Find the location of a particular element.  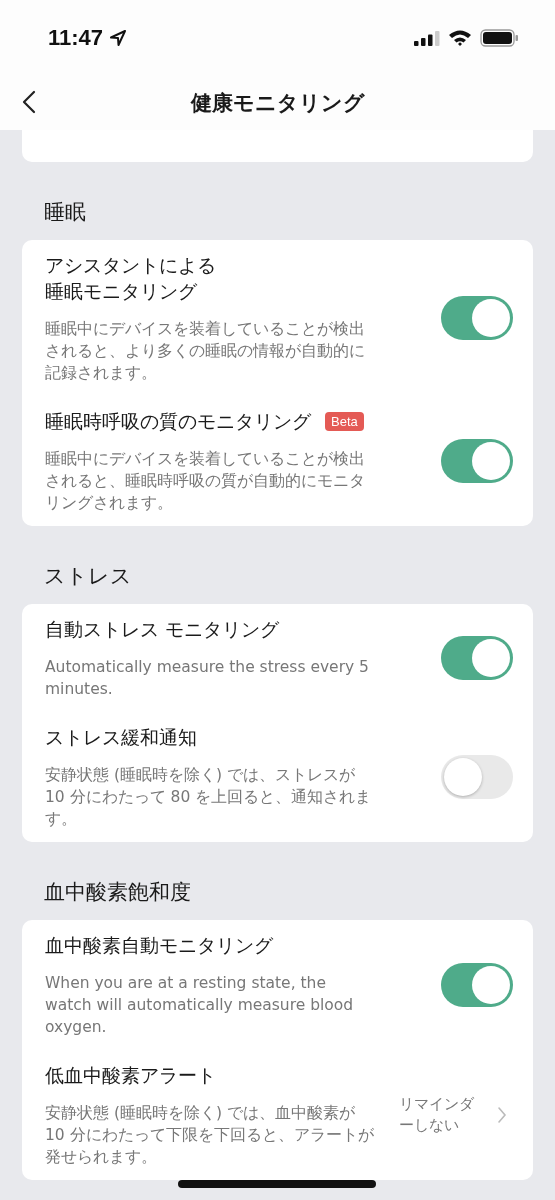

clock-time: 11:47 is located at coordinates (76, 37).